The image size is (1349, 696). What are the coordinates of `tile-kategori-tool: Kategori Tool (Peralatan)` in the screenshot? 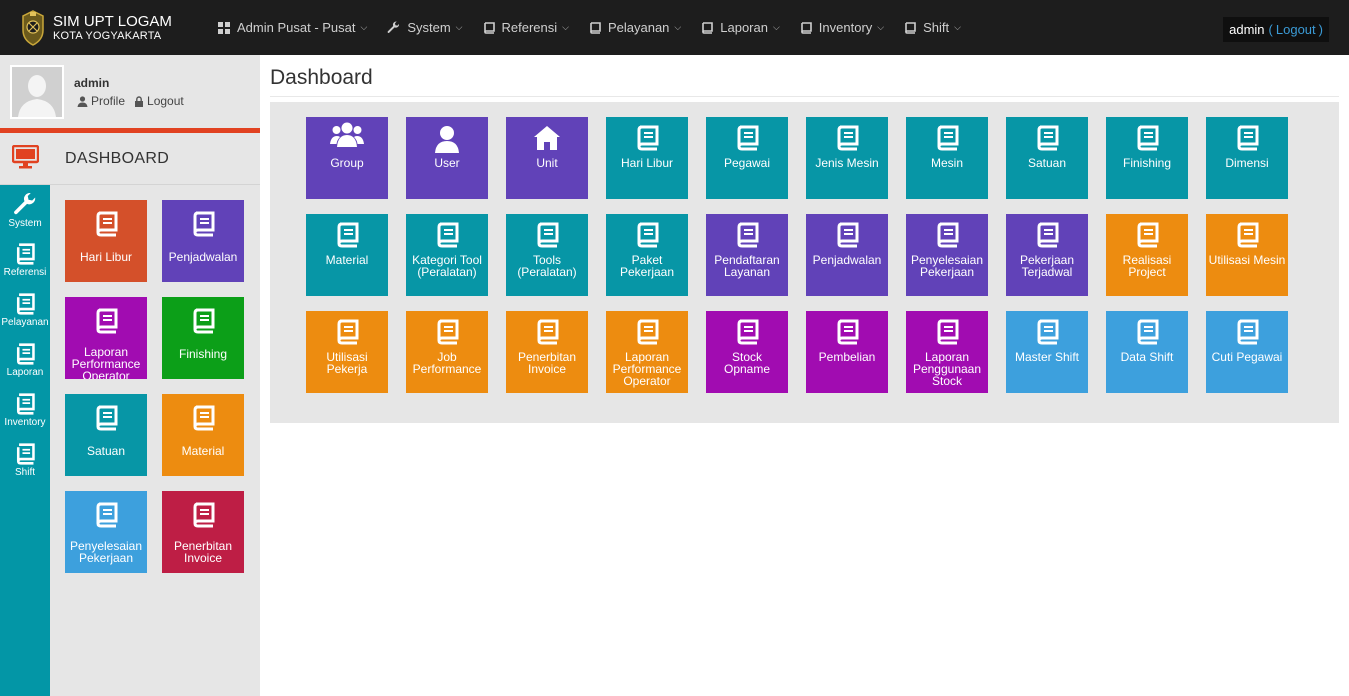 It's located at (447, 255).